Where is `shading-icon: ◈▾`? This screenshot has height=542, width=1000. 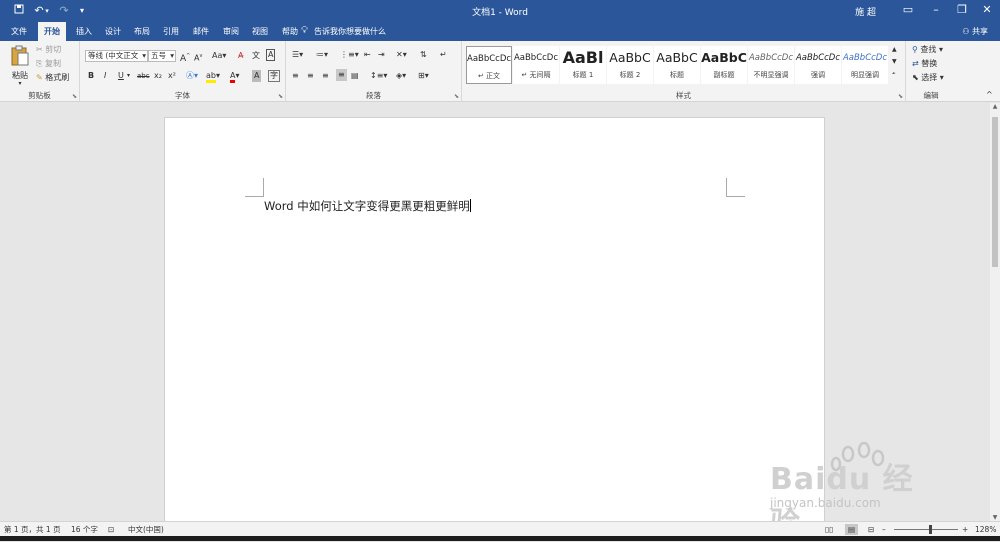
shading-icon: ◈▾ is located at coordinates (401, 76).